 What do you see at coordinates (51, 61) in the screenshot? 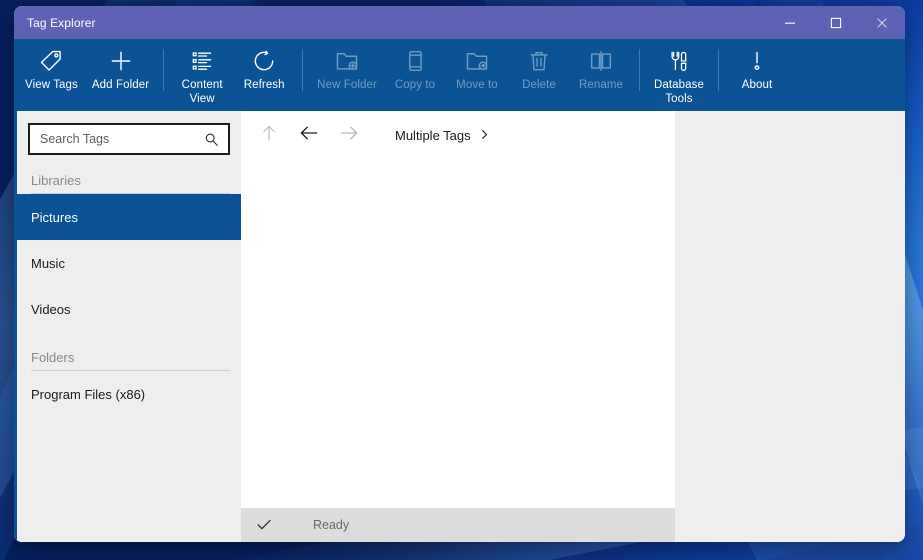
I see `tag-icon` at bounding box center [51, 61].